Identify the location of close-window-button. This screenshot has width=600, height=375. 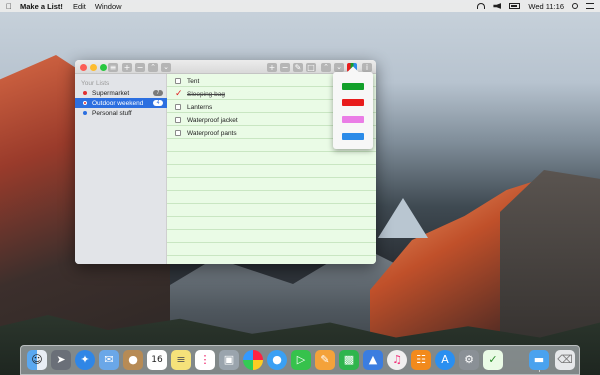
(83, 67).